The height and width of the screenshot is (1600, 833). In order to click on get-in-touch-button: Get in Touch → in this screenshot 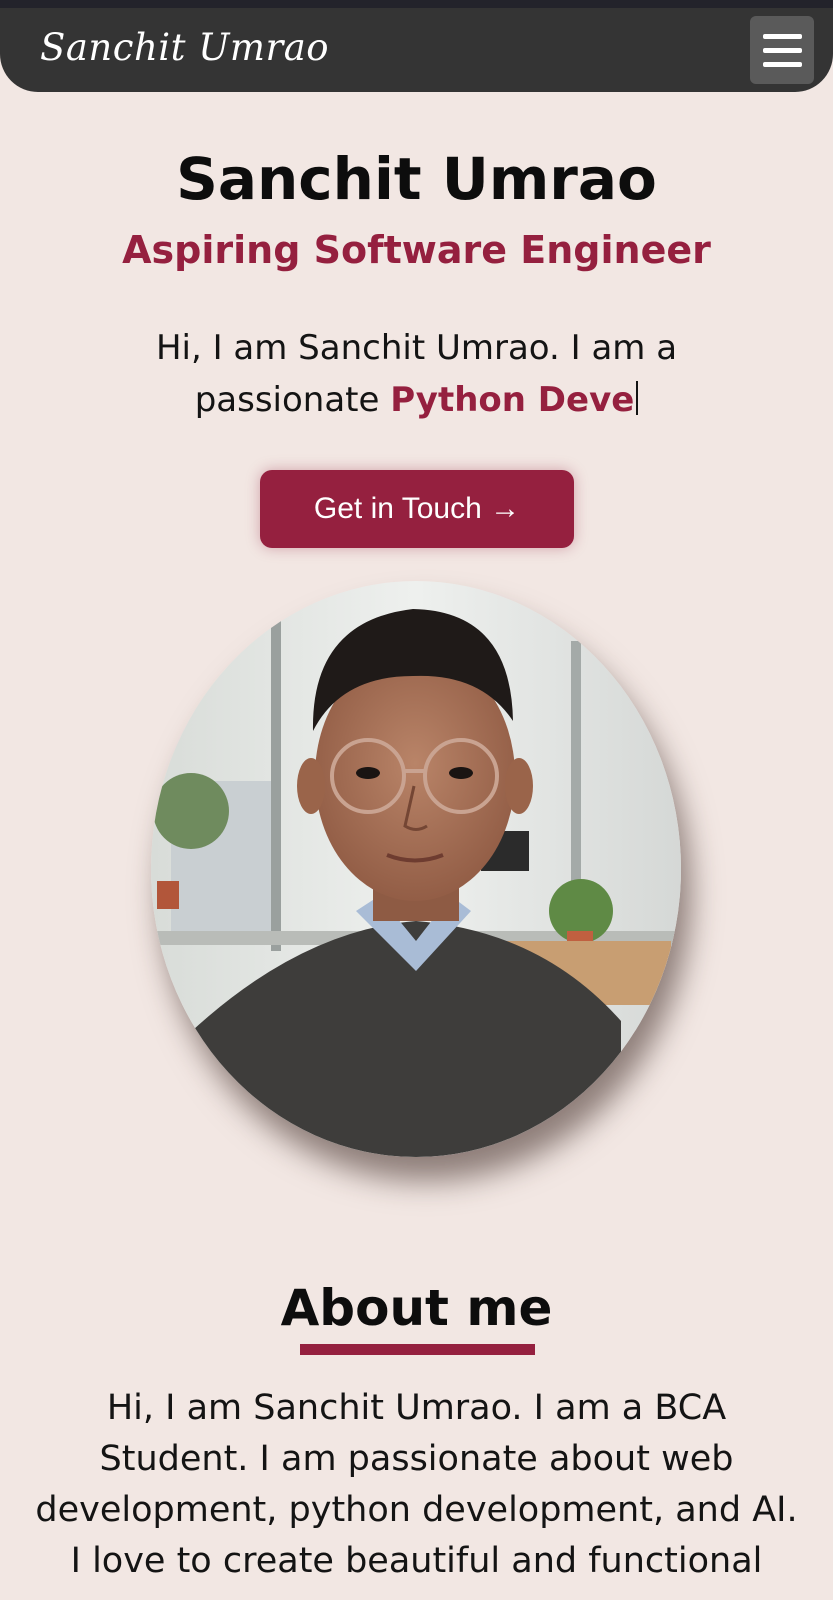, I will do `click(417, 509)`.